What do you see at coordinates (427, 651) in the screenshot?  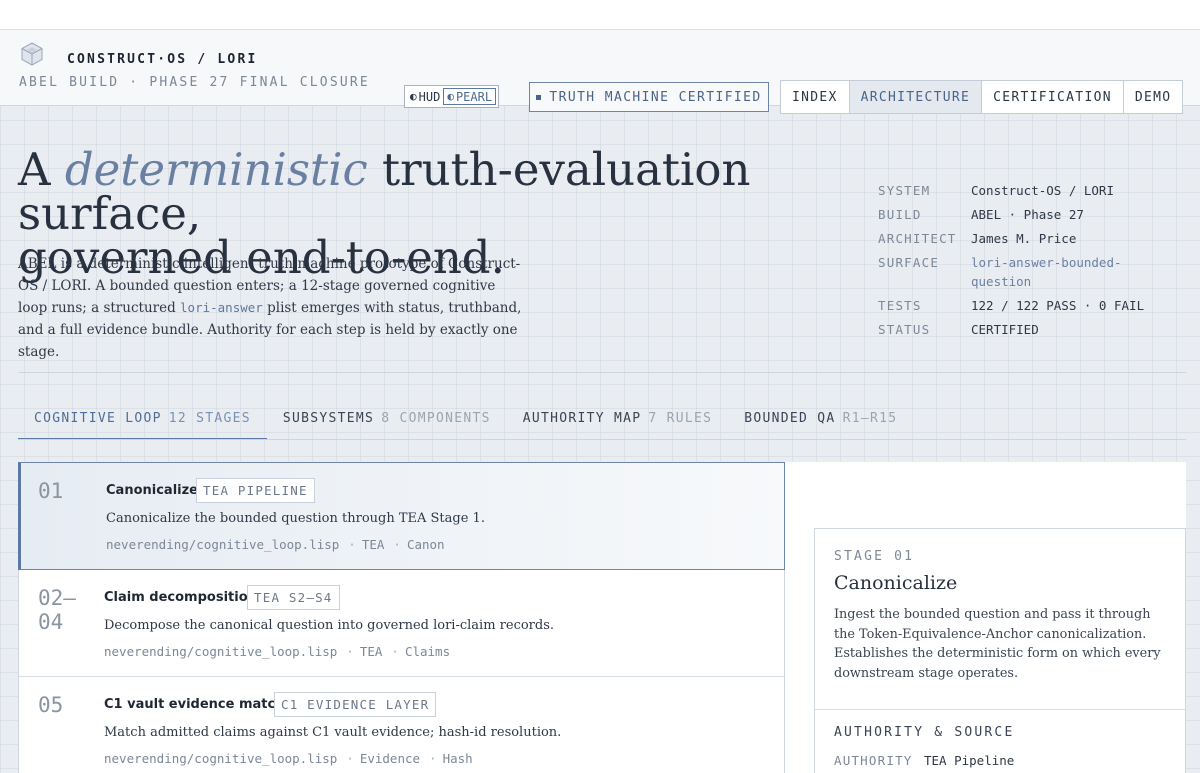 I see `stage-label: Claims` at bounding box center [427, 651].